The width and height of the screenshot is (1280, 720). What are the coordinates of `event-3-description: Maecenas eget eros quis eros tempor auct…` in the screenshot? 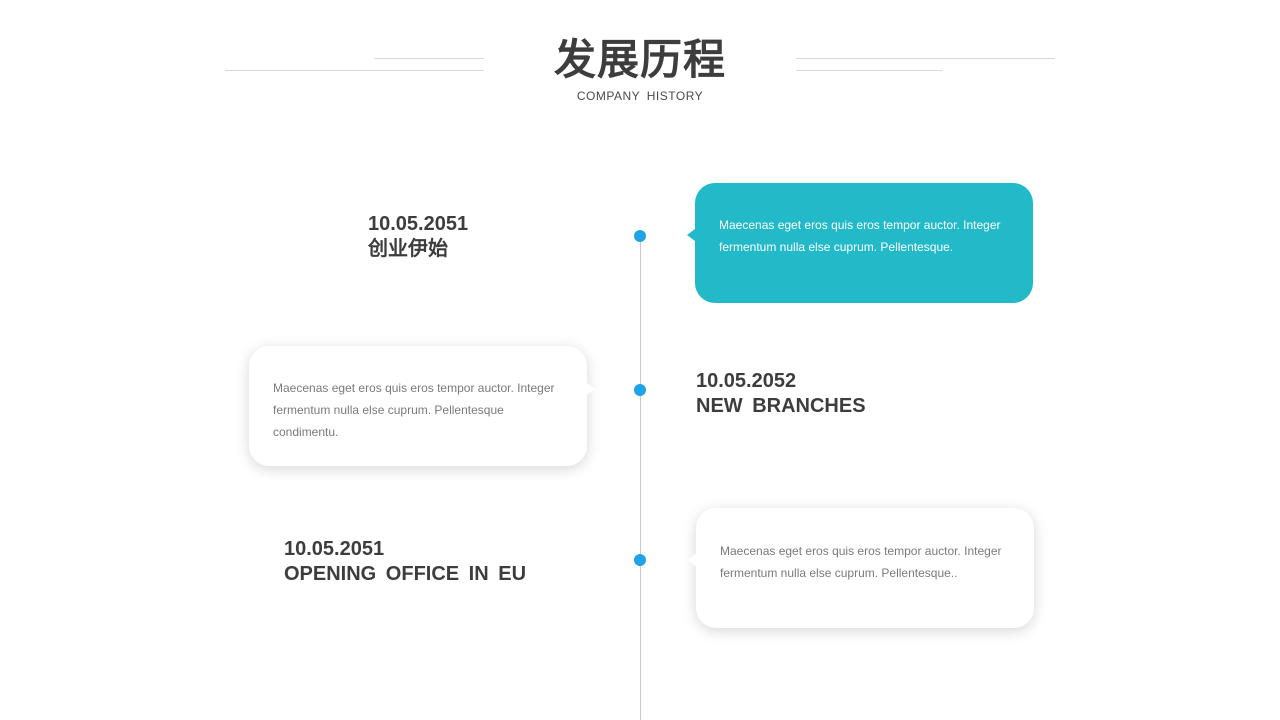 It's located at (861, 562).